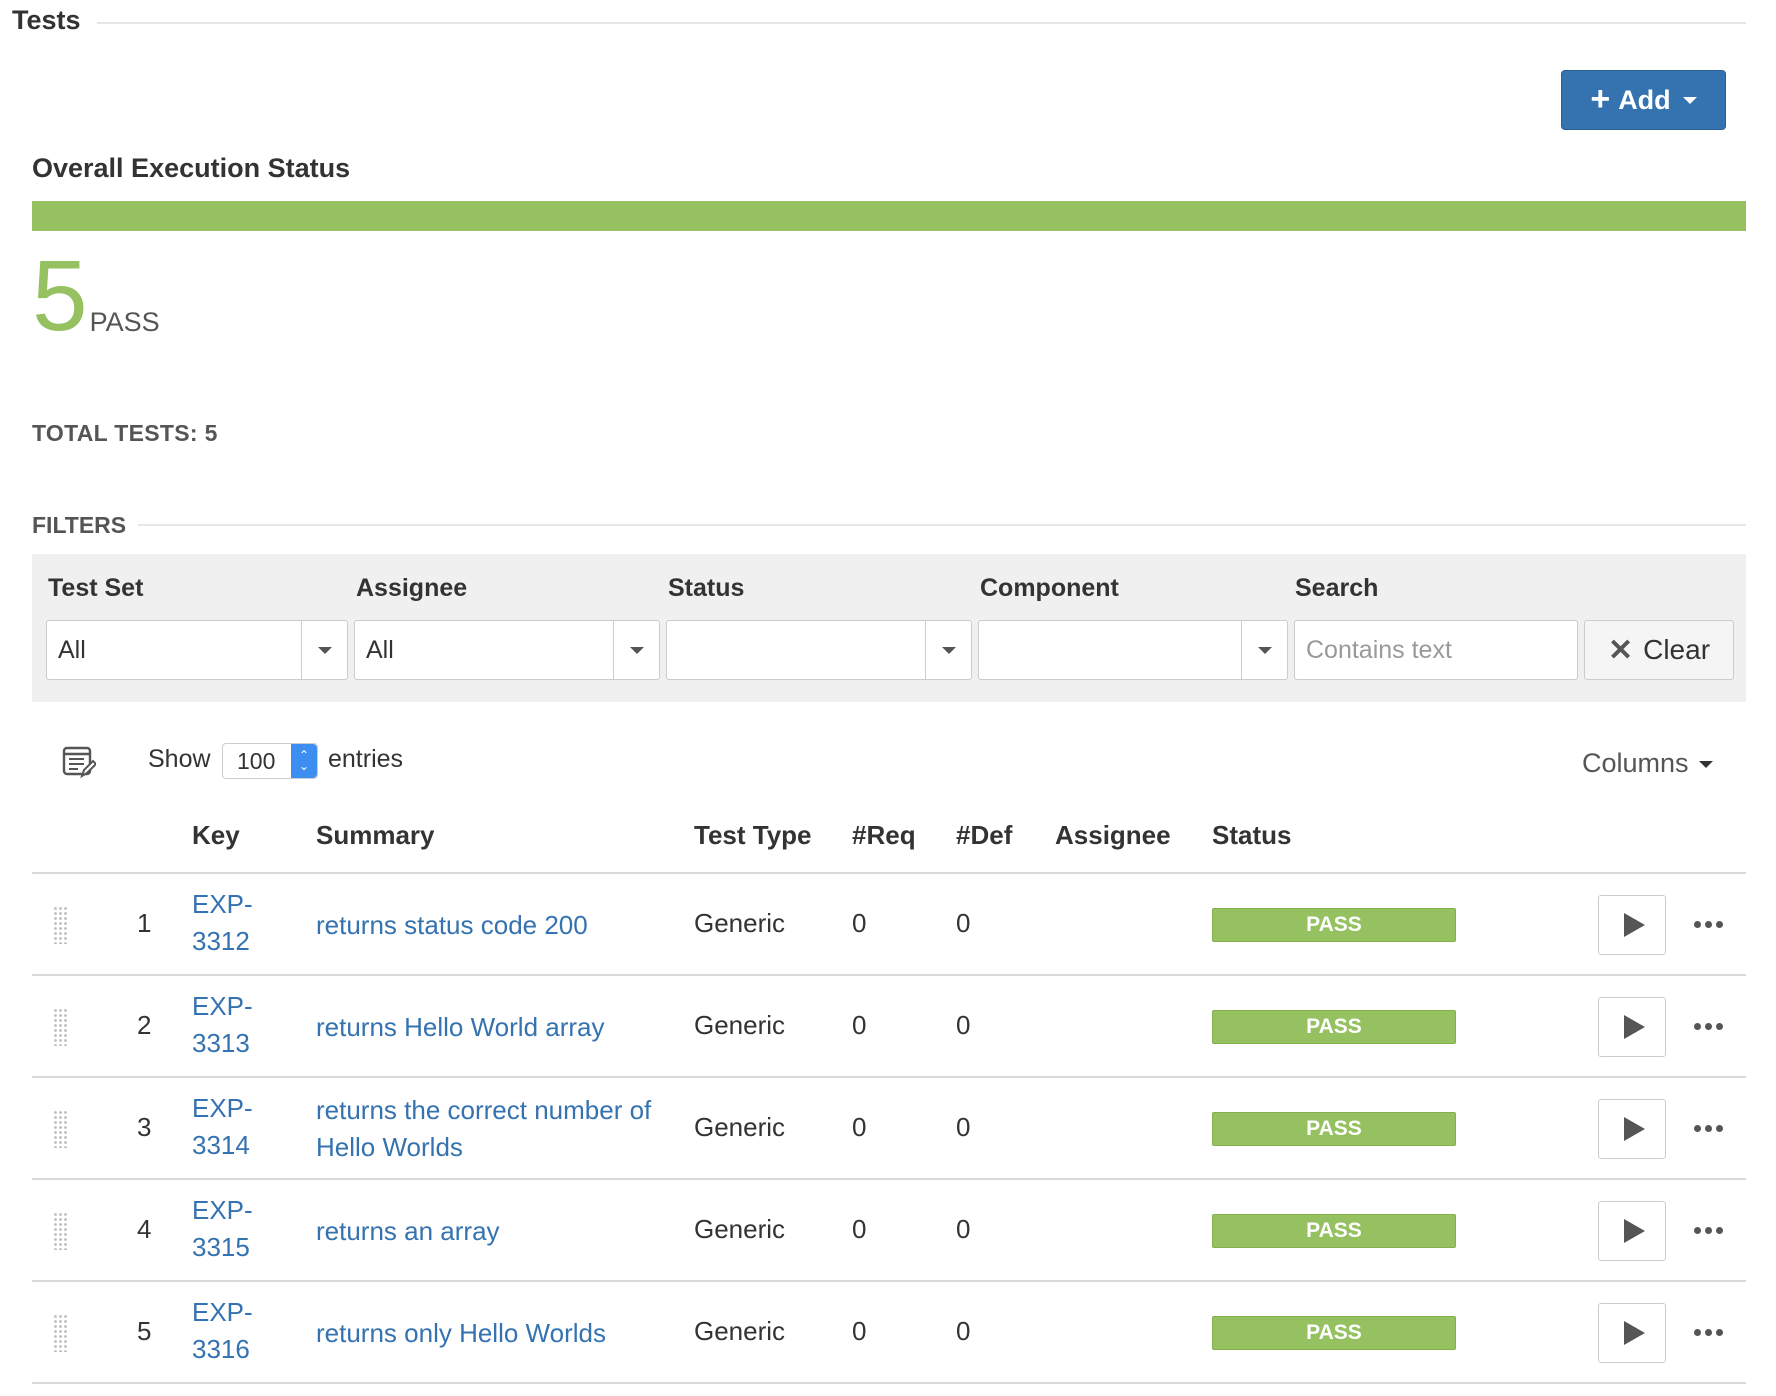  Describe the element at coordinates (1659, 650) in the screenshot. I see `clear-button: ✕ Clear` at that location.